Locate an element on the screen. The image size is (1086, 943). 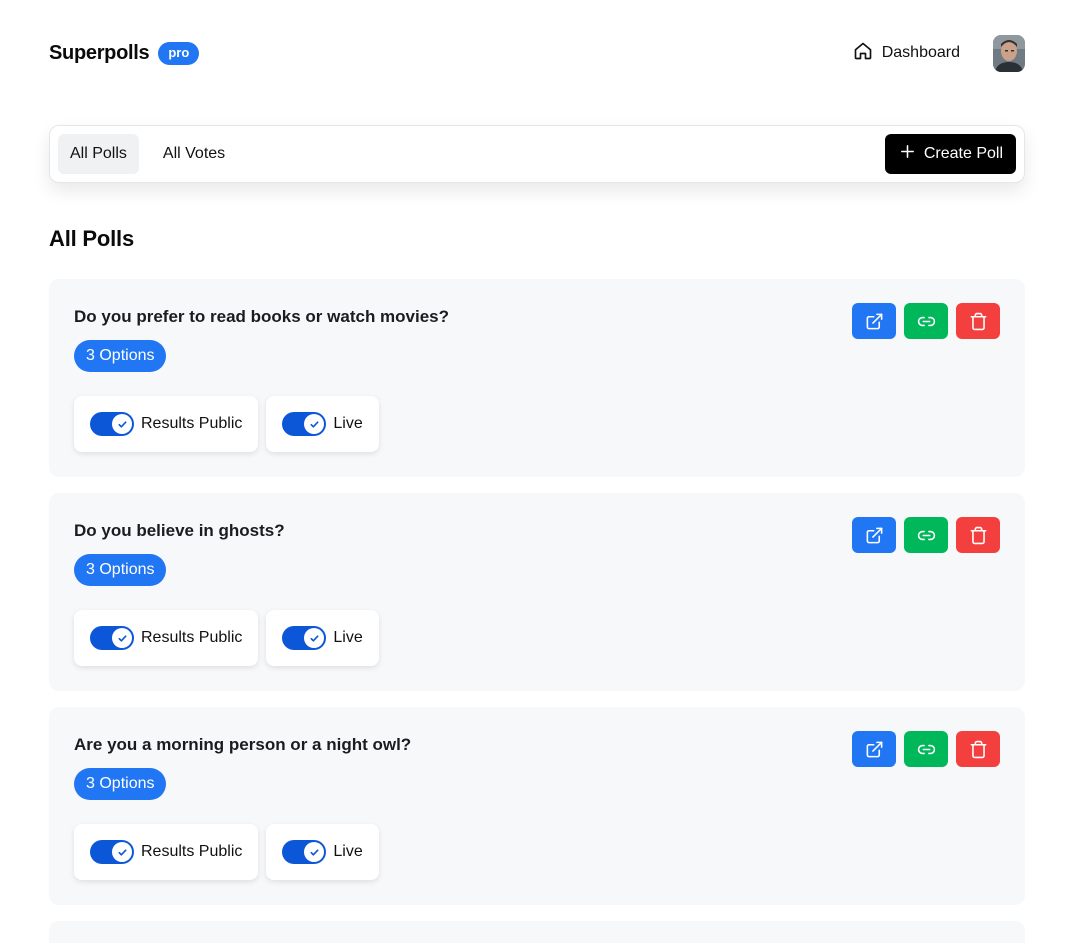
poll-card is located at coordinates (537, 932).